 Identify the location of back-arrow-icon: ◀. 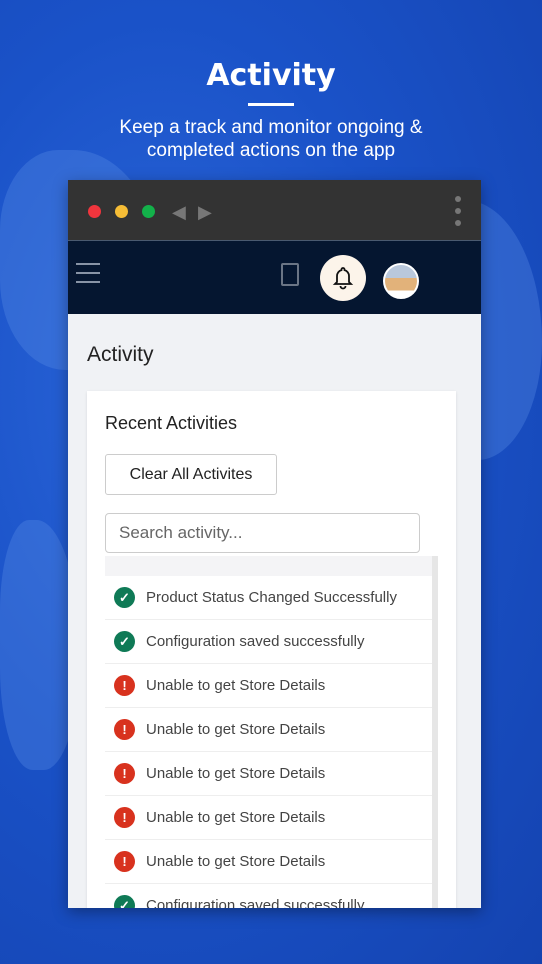
(179, 212).